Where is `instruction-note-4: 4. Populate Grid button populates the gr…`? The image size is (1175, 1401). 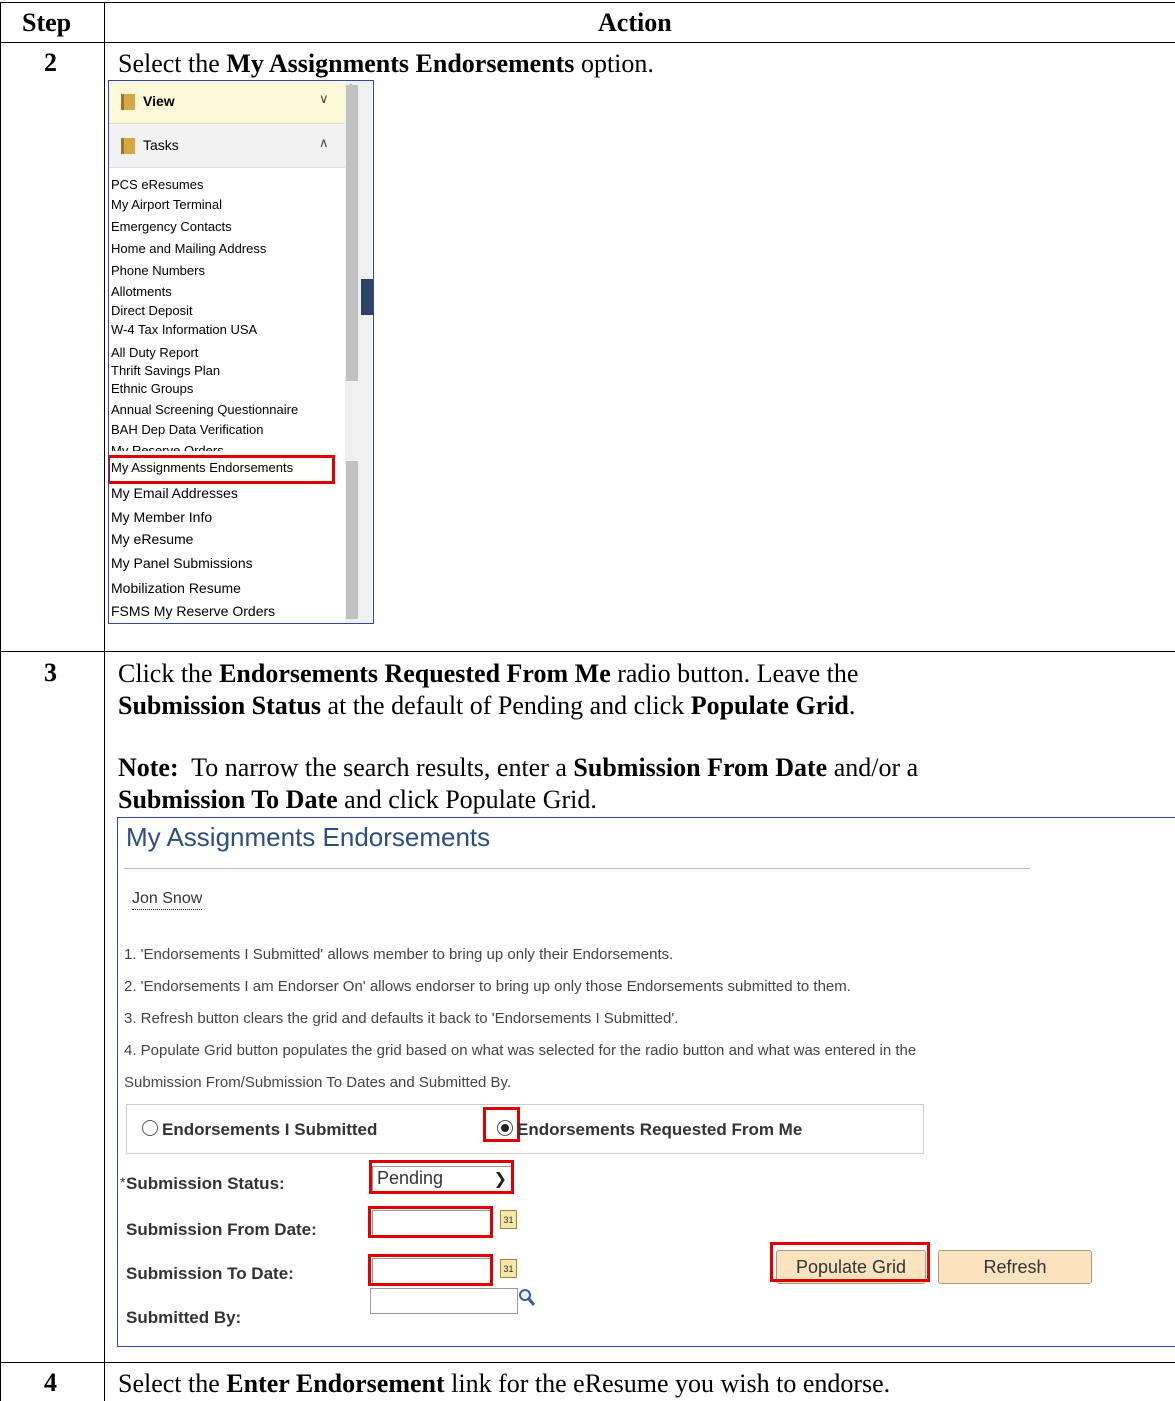 instruction-note-4: 4. Populate Grid button populates the gr… is located at coordinates (520, 1050).